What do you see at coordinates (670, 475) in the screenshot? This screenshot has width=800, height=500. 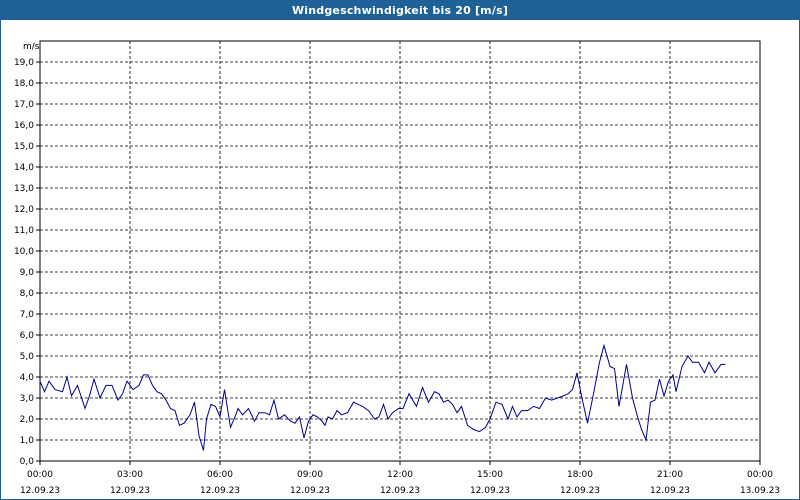 I see `x-tick-time-label: 21:00` at bounding box center [670, 475].